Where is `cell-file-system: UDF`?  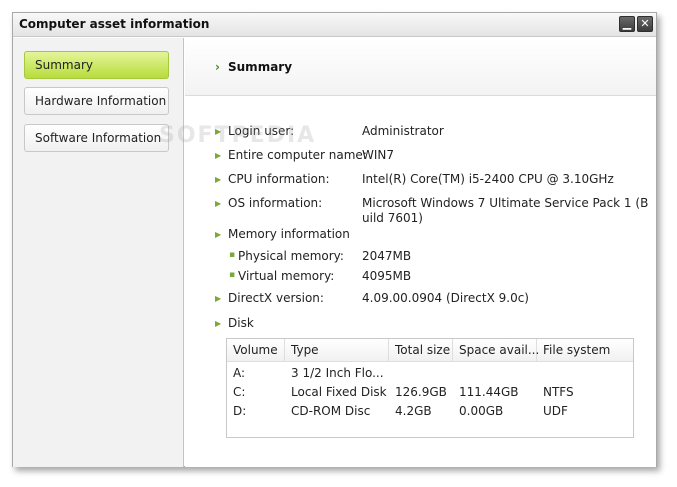
cell-file-system: UDF is located at coordinates (555, 411).